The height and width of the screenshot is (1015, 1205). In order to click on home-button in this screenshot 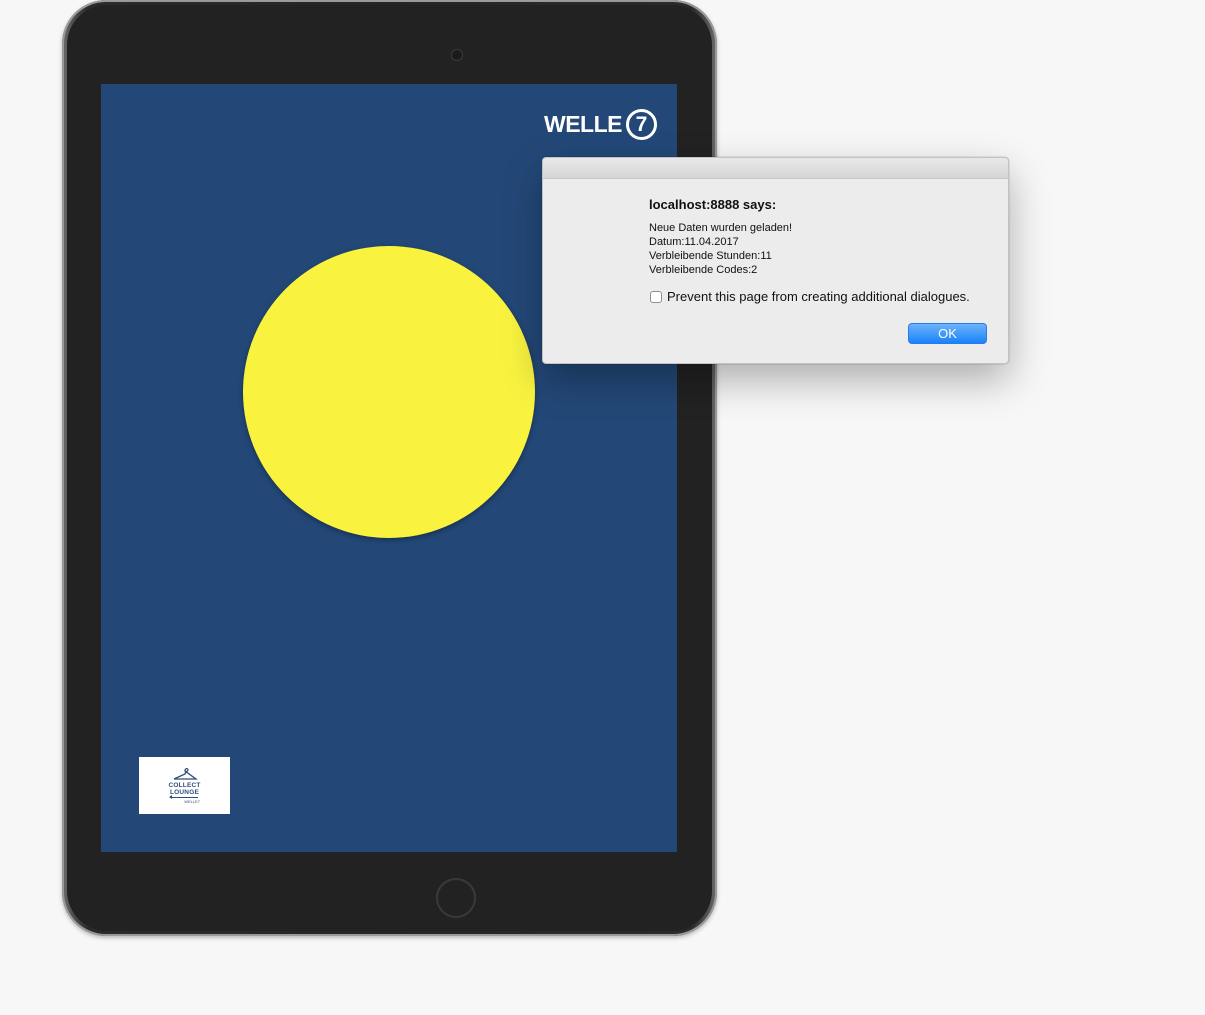, I will do `click(456, 898)`.